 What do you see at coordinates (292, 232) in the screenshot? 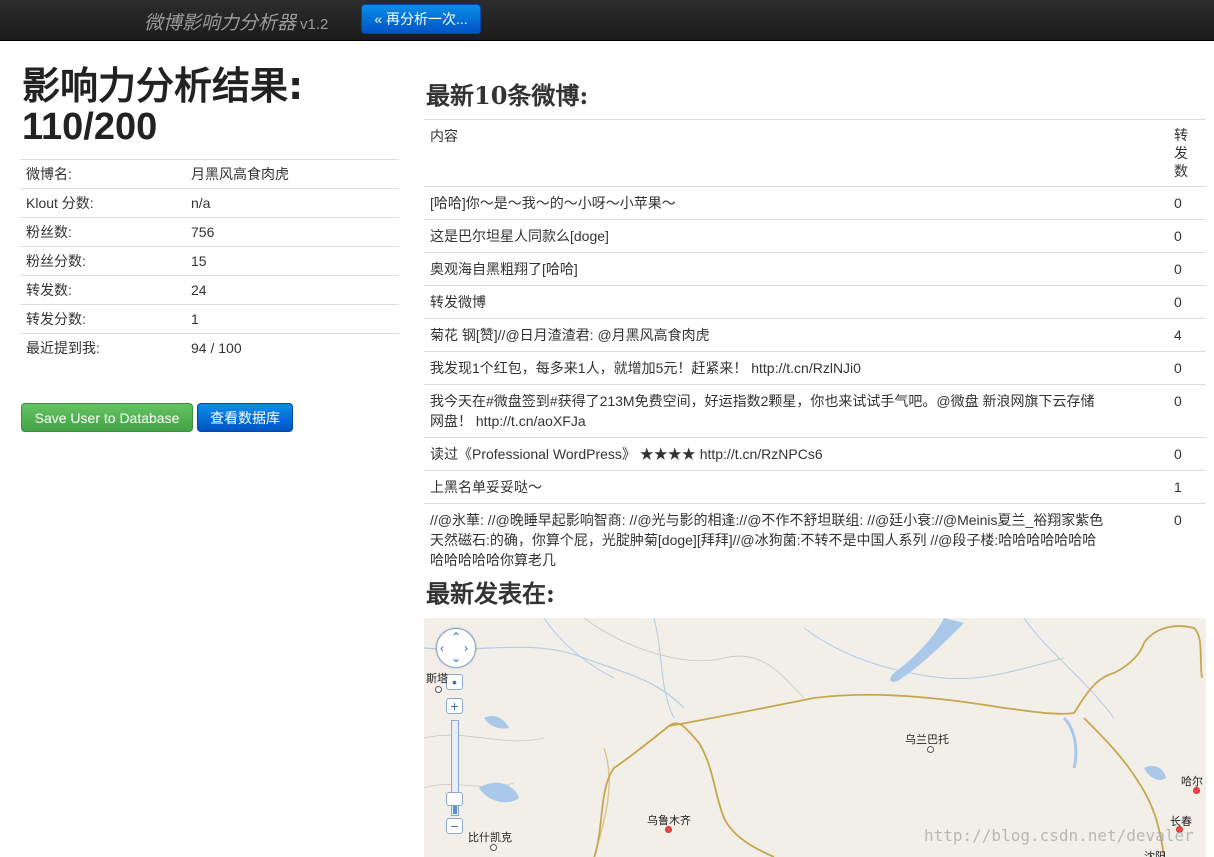
I see `stat-value: 756` at bounding box center [292, 232].